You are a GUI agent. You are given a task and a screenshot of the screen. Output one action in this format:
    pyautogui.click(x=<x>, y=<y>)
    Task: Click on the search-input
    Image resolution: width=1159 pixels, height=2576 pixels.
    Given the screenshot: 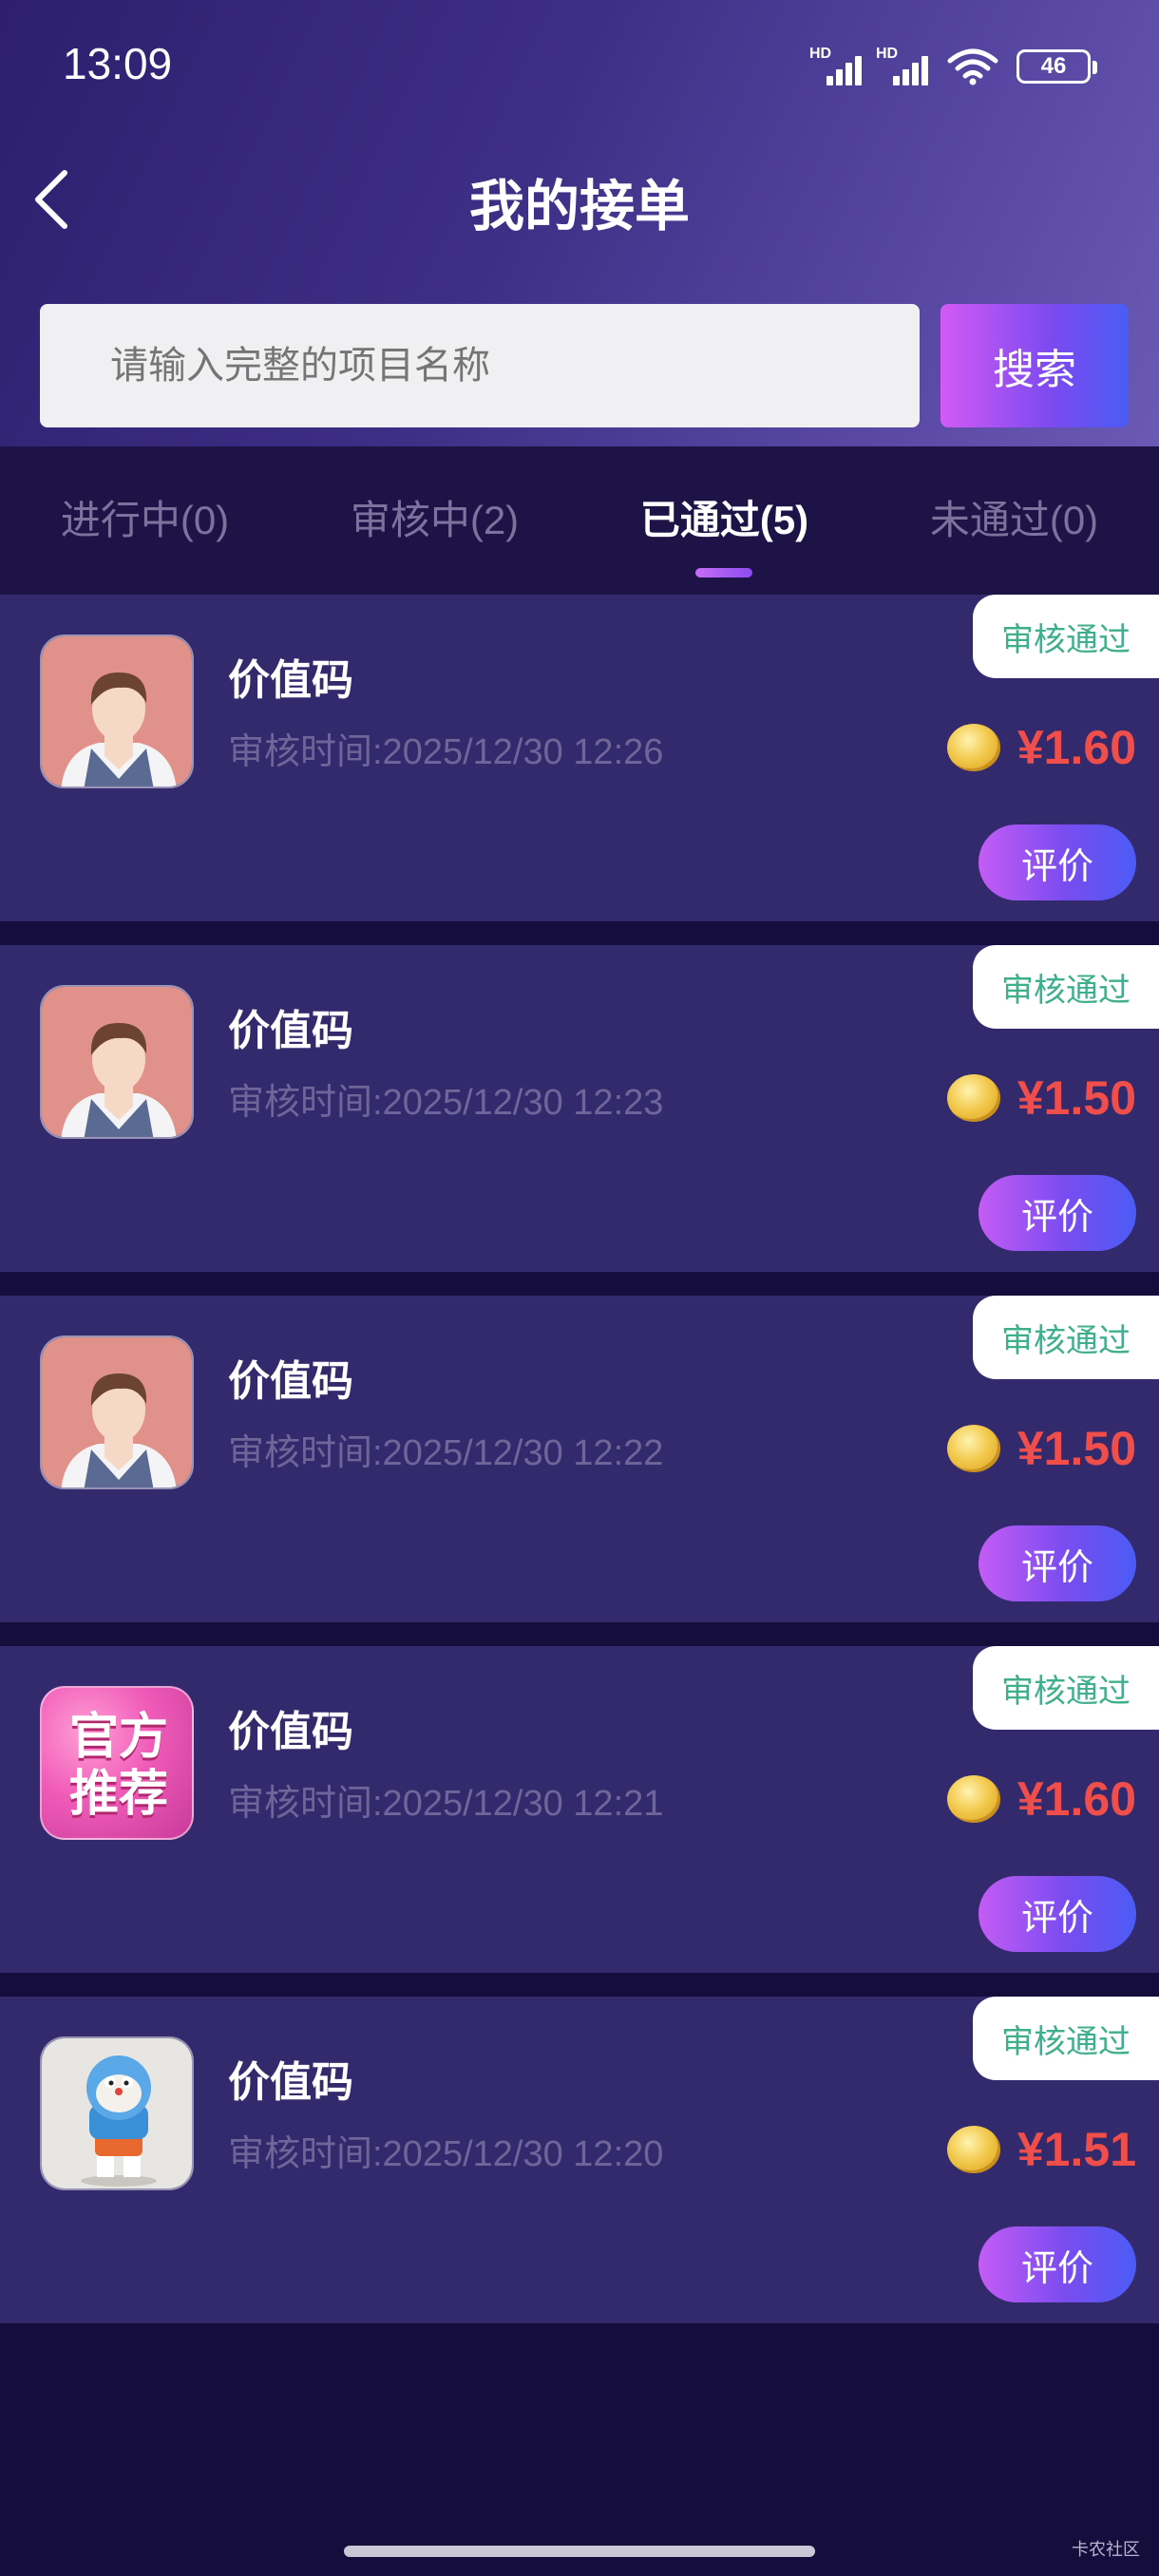 What is the action you would take?
    pyautogui.click(x=480, y=365)
    